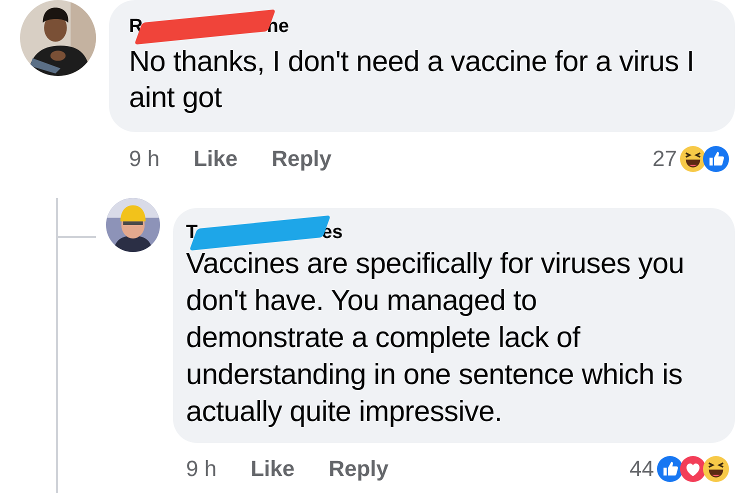 The width and height of the screenshot is (750, 493). What do you see at coordinates (664, 159) in the screenshot?
I see `reaction-count: 27` at bounding box center [664, 159].